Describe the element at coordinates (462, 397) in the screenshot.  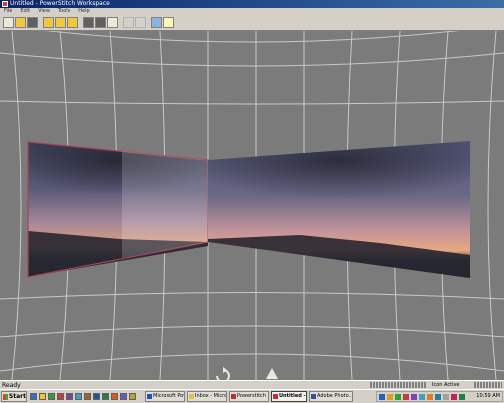
I see `tray-app8-icon` at that location.